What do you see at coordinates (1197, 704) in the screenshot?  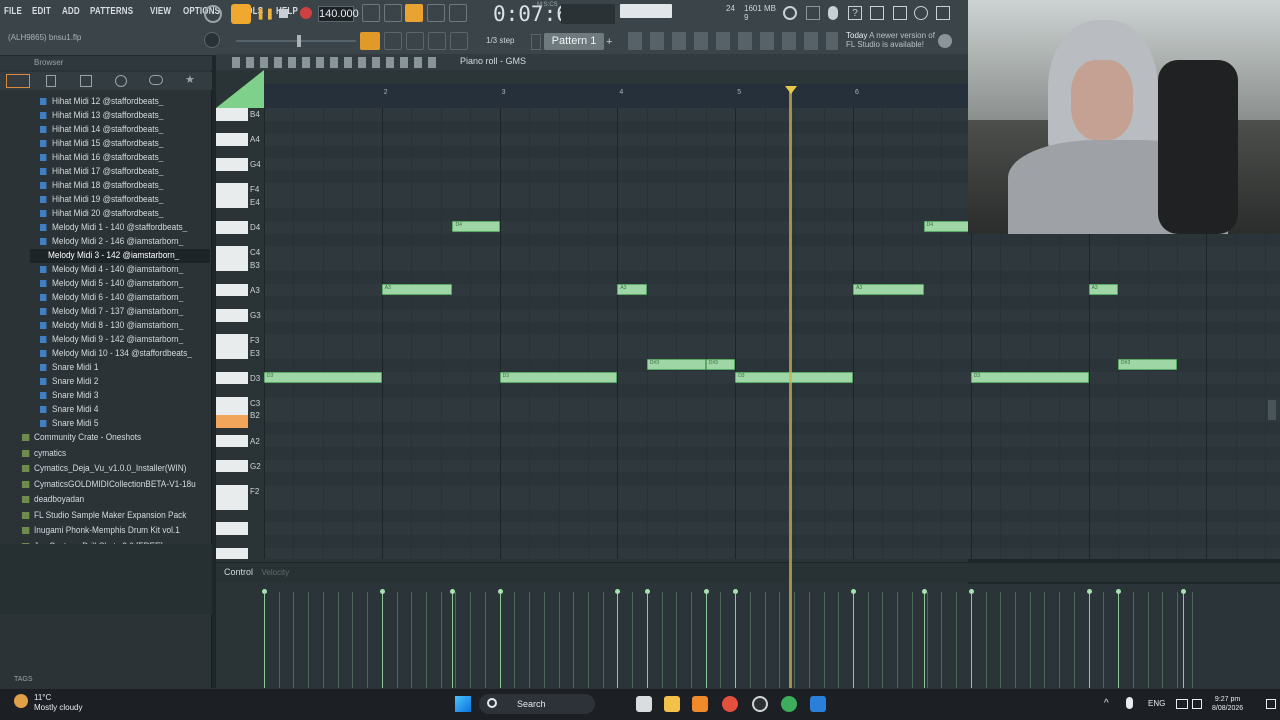 I see `volume-icon` at bounding box center [1197, 704].